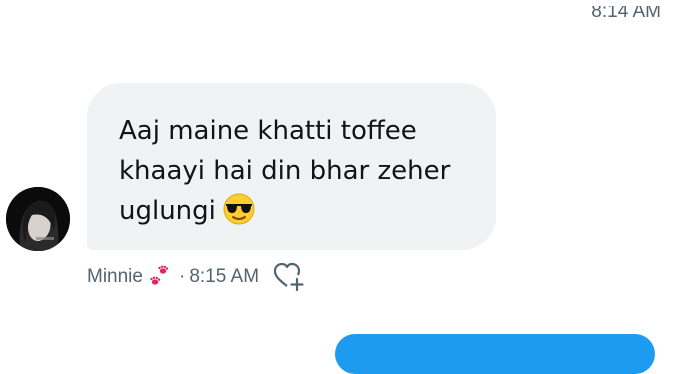  What do you see at coordinates (495, 354) in the screenshot?
I see `next-outgoing-message-bubble` at bounding box center [495, 354].